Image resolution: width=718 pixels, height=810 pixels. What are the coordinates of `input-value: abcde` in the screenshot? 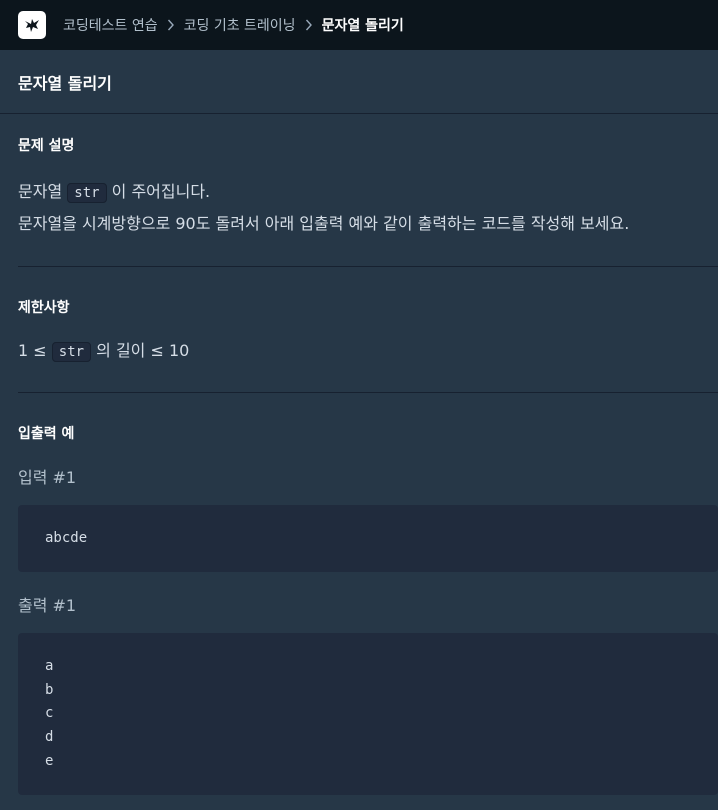 It's located at (66, 538).